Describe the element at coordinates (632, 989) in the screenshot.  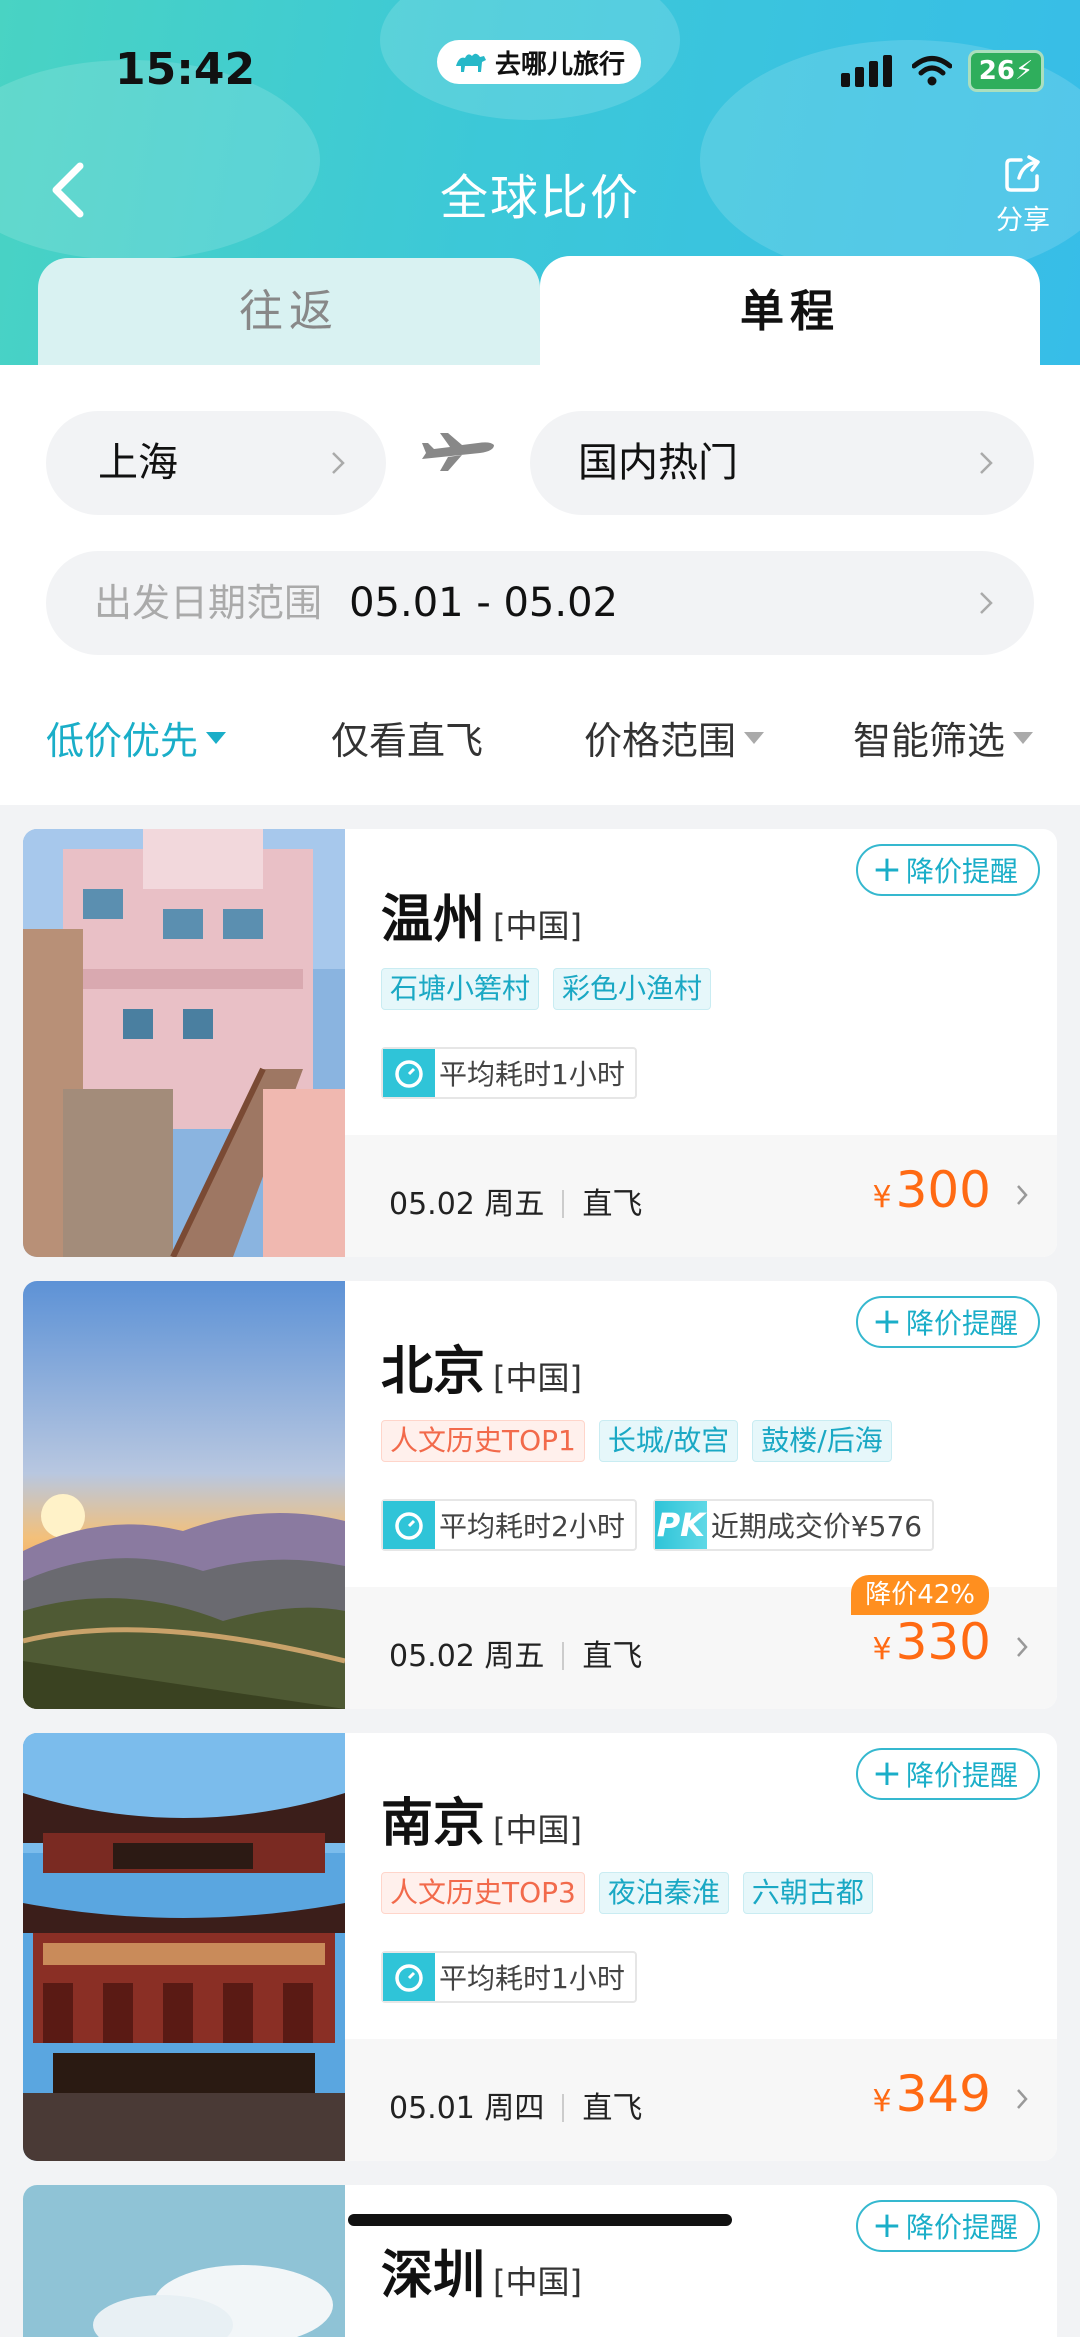
I see `tag: 彩色小渔村` at that location.